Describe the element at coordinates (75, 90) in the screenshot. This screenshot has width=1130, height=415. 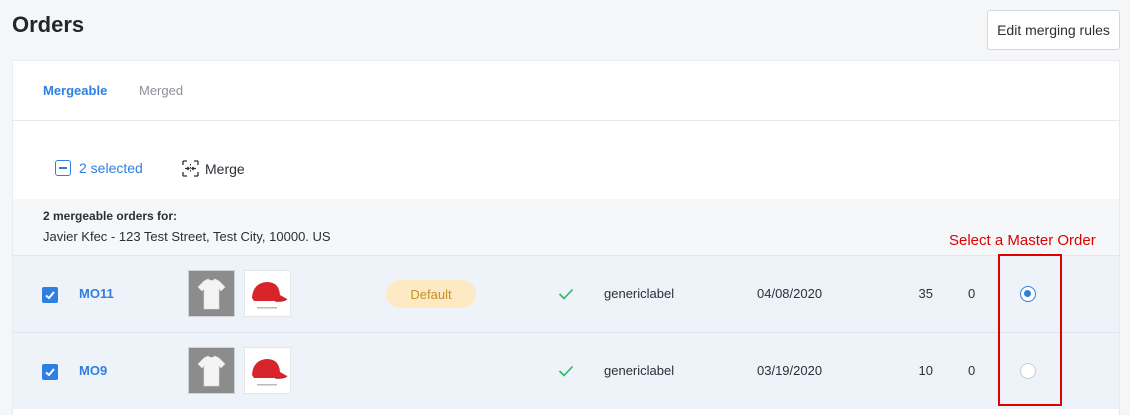
I see `tab-mergeable: Mergeable` at that location.